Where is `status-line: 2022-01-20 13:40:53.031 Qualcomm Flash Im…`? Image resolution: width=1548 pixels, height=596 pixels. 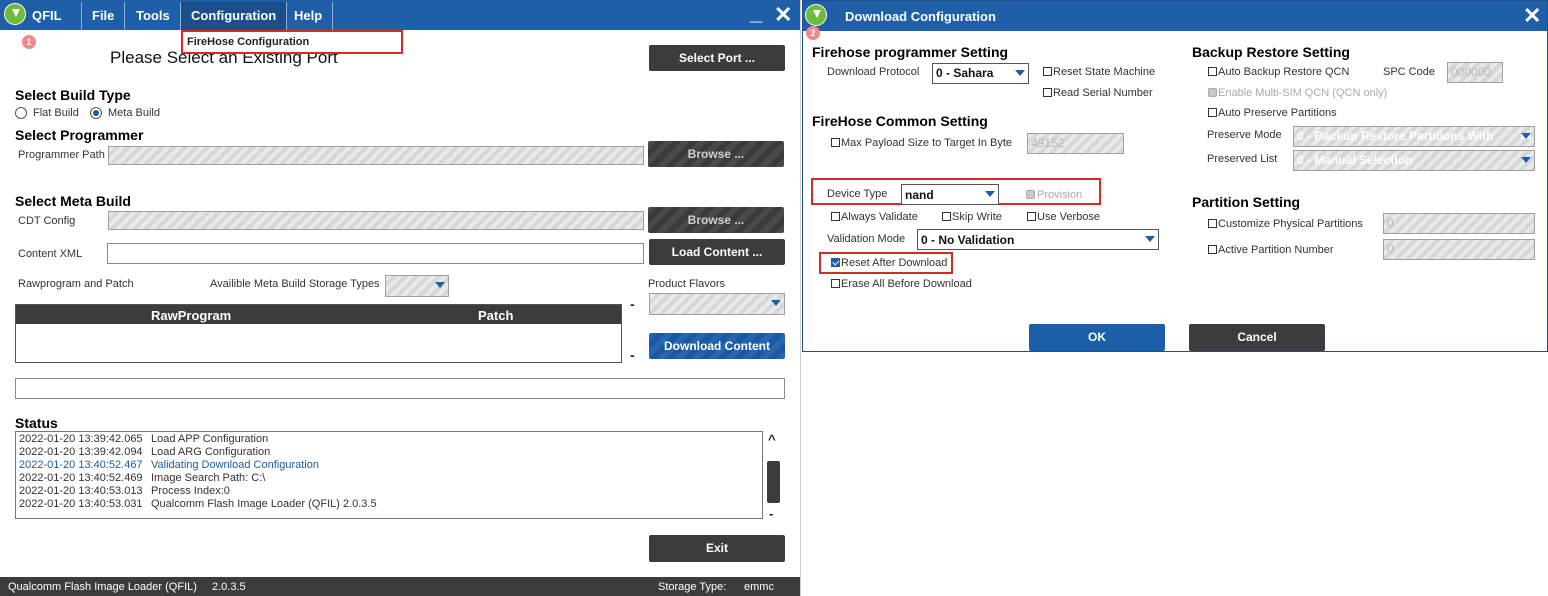
status-line: 2022-01-20 13:40:53.031 Qualcomm Flash Im… is located at coordinates (198, 504).